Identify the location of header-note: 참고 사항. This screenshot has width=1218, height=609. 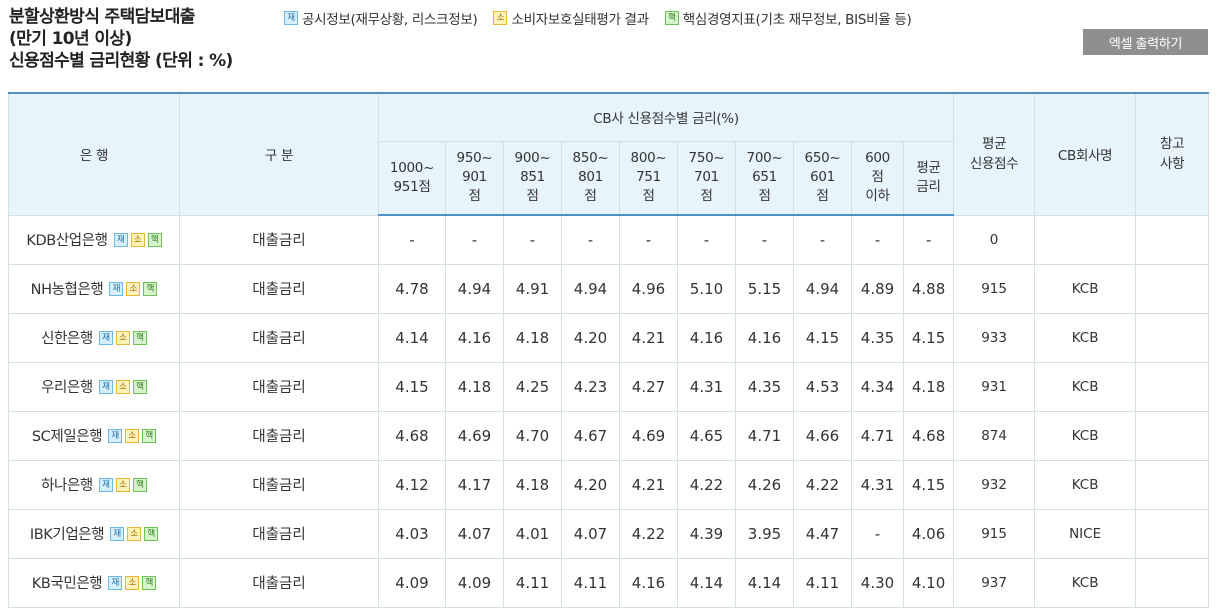
(1172, 154).